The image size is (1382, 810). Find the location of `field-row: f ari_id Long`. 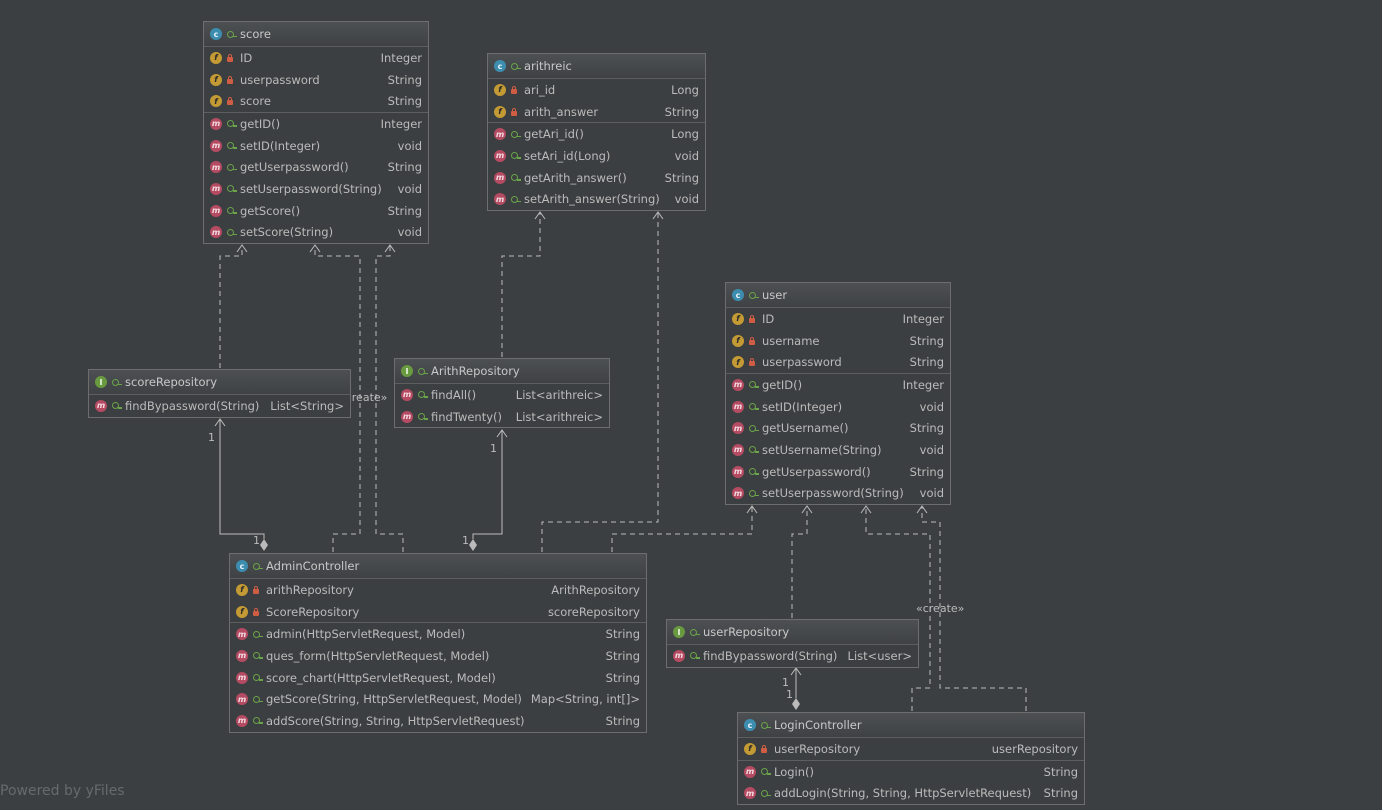

field-row: f ari_id Long is located at coordinates (596, 90).